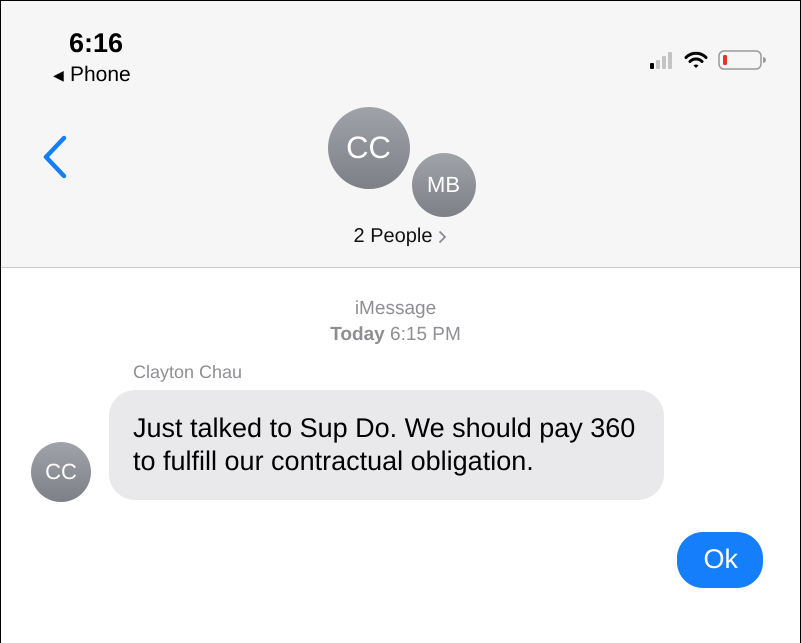 The height and width of the screenshot is (643, 801). I want to click on wifi-icon, so click(696, 60).